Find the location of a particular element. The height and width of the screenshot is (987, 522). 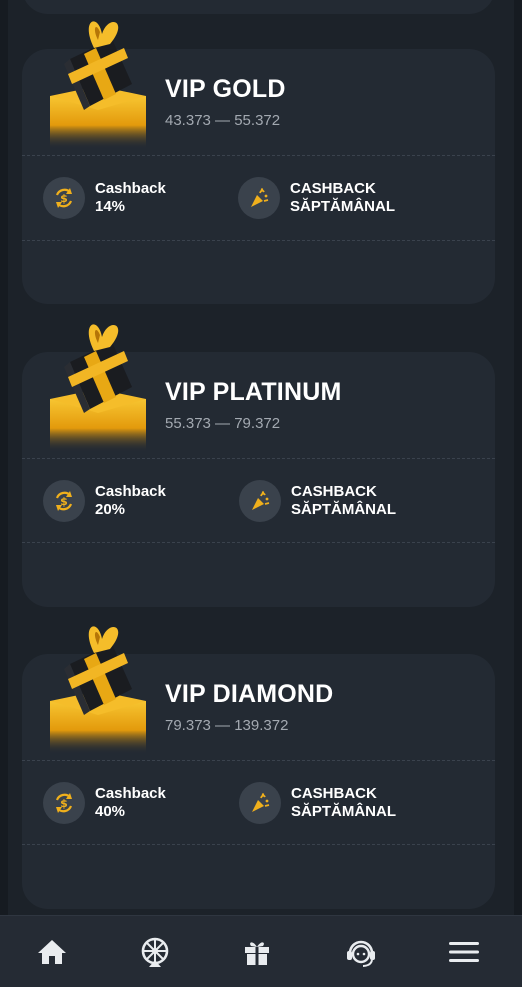

cashback-feature: $ Cashback 20% is located at coordinates (104, 501).